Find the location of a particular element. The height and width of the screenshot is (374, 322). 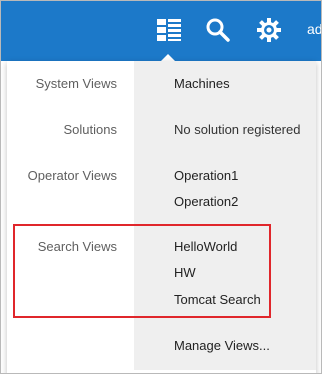

gear-icon is located at coordinates (269, 30).